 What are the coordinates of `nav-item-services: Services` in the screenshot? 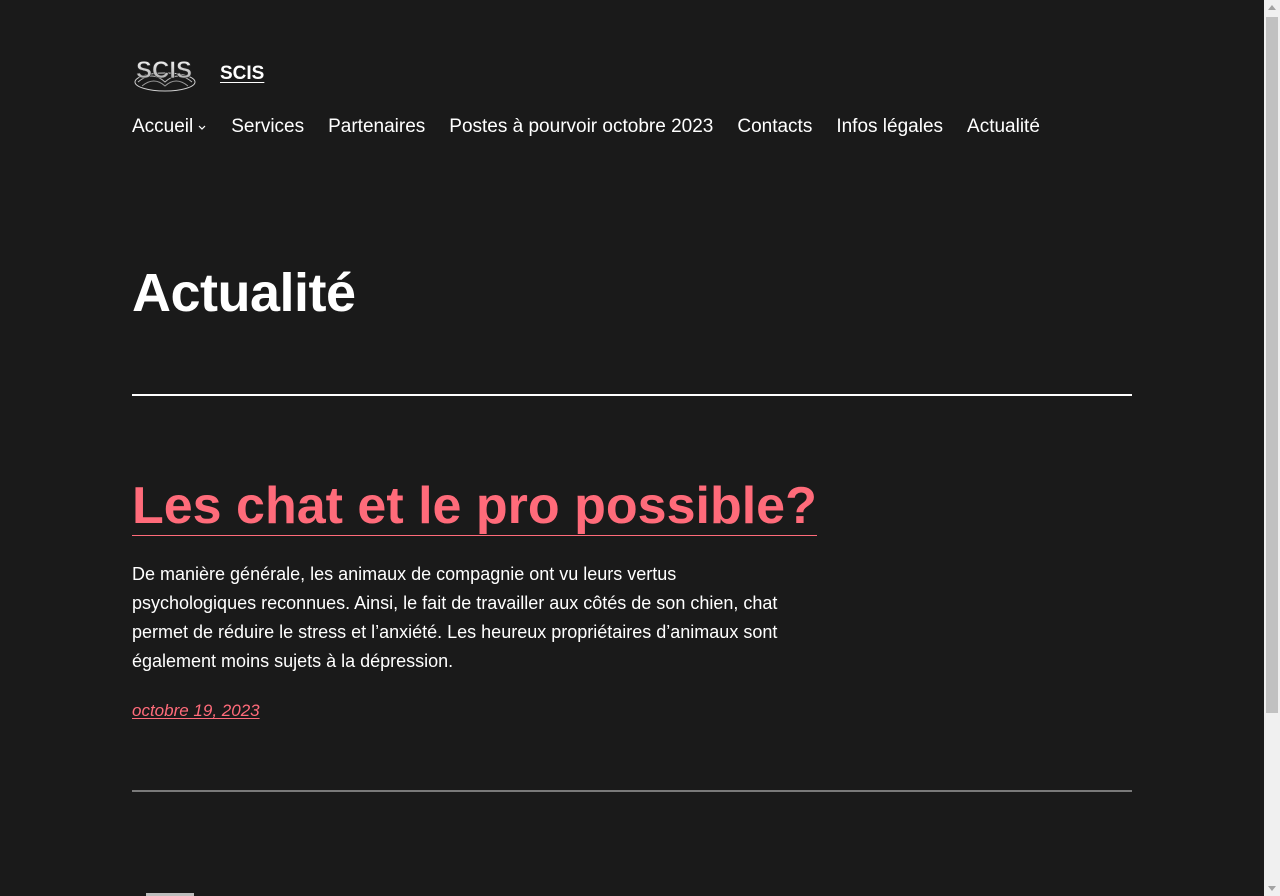 It's located at (267, 127).